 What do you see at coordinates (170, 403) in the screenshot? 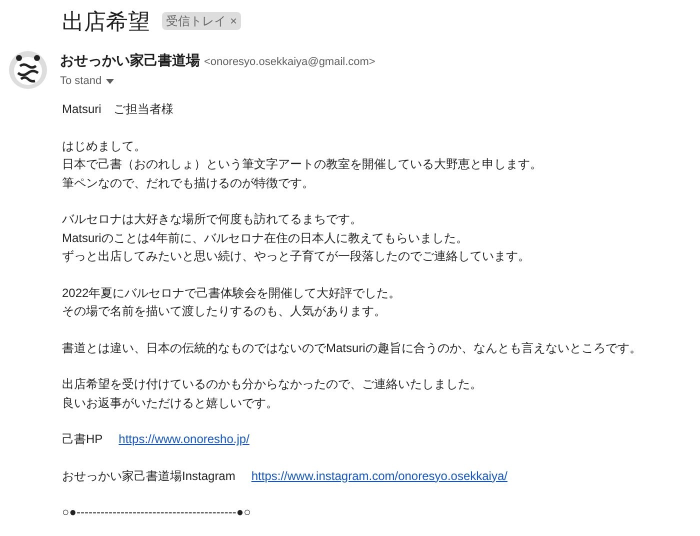
I see `body-text: 良いお返事がいただけると嬉しいです。` at bounding box center [170, 403].